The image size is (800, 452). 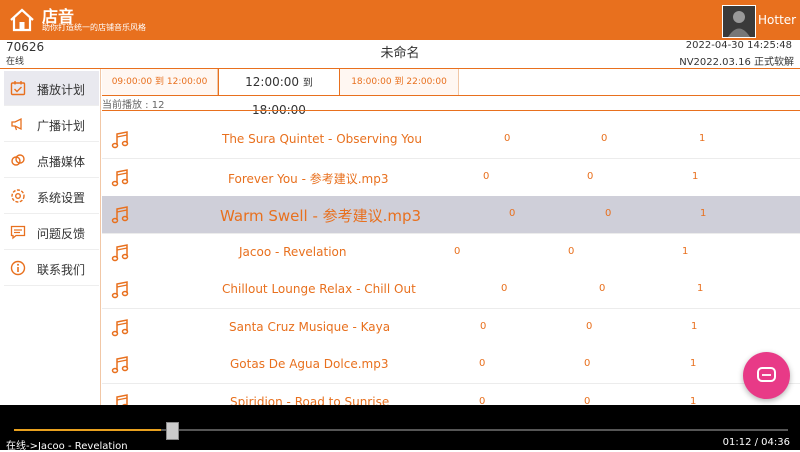 What do you see at coordinates (94, 27) in the screenshot?
I see `app-tagline: 助你打造统一的店铺音乐风格` at bounding box center [94, 27].